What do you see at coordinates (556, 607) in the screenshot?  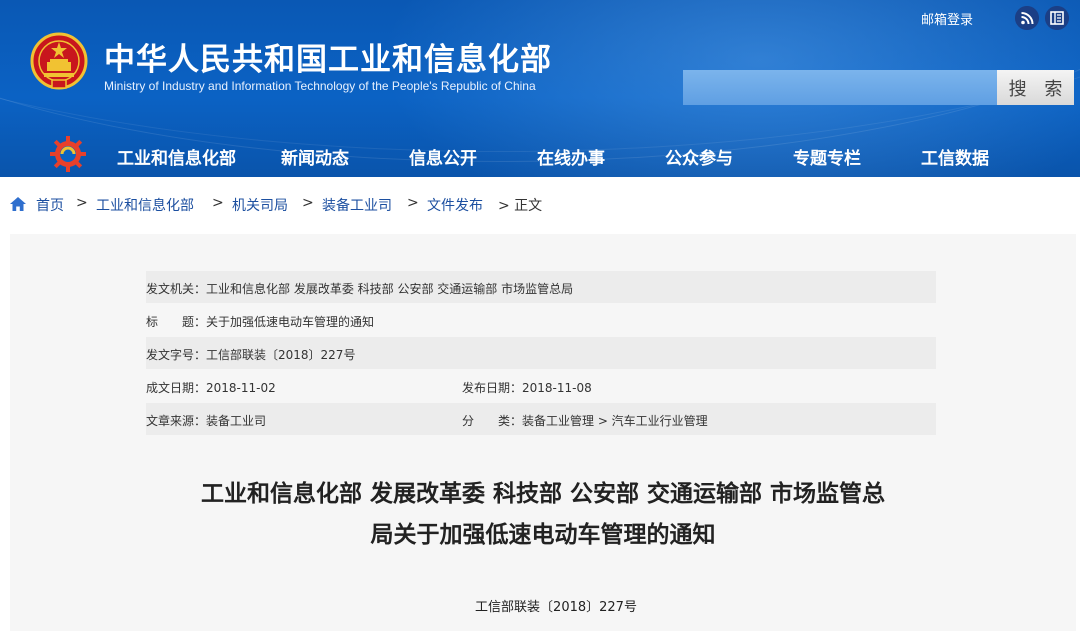 I see `article-doc-number: 工信部联装〔2018〕227号` at bounding box center [556, 607].